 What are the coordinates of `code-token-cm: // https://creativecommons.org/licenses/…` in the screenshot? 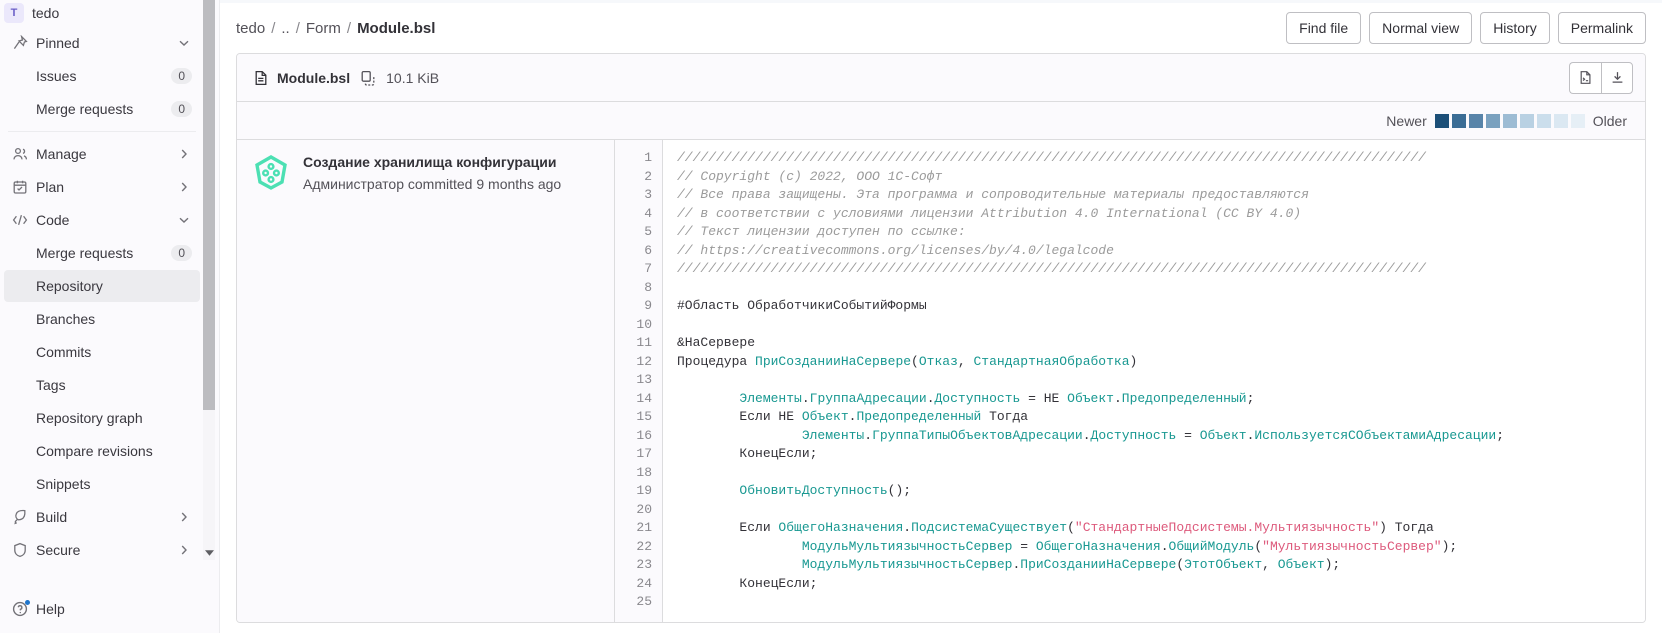 It's located at (895, 250).